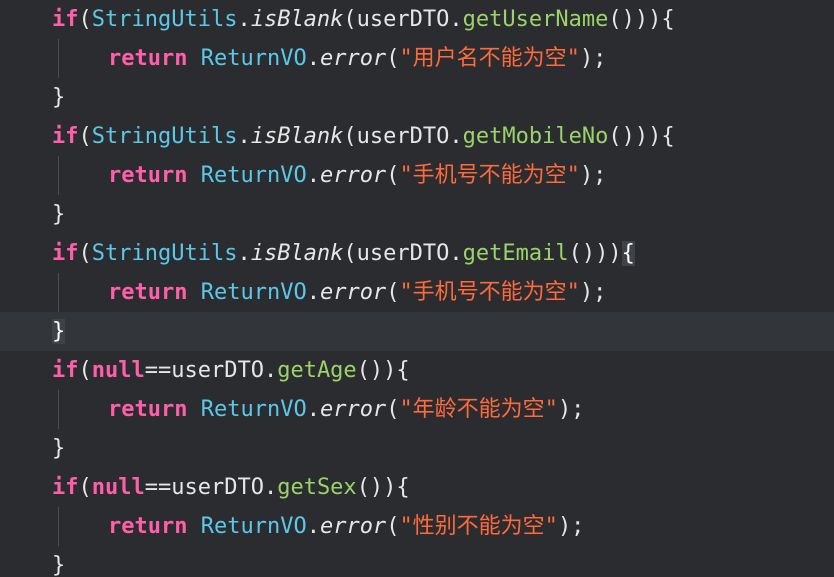 The height and width of the screenshot is (577, 834). I want to click on punctuation-token: ==, so click(158, 487).